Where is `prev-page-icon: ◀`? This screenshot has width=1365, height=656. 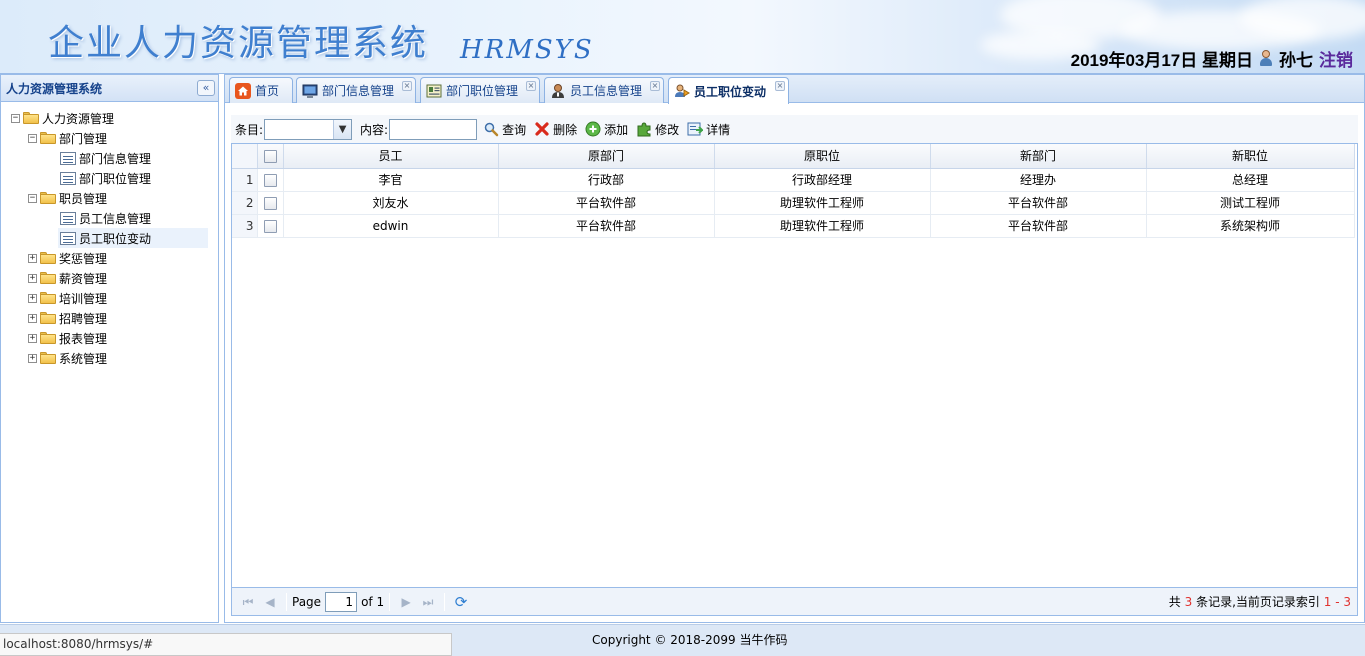 prev-page-icon: ◀ is located at coordinates (270, 602).